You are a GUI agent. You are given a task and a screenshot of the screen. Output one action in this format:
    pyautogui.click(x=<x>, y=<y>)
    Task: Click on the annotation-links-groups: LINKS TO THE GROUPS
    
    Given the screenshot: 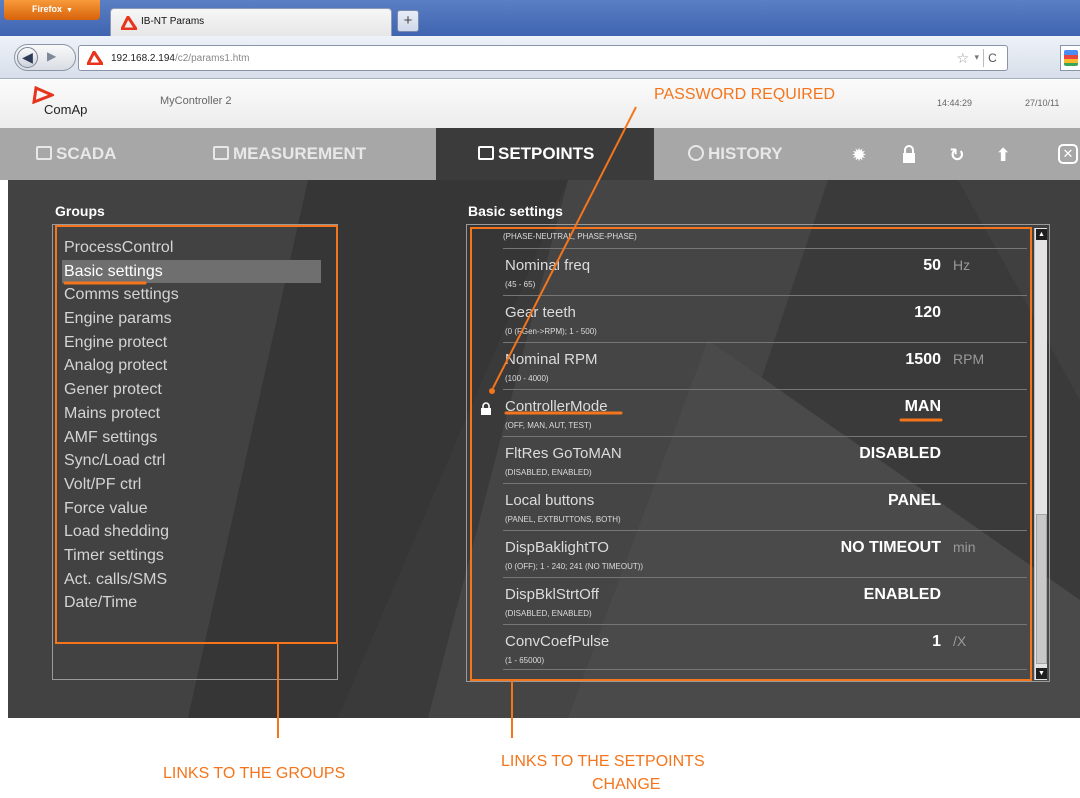 What is the action you would take?
    pyautogui.click(x=254, y=773)
    